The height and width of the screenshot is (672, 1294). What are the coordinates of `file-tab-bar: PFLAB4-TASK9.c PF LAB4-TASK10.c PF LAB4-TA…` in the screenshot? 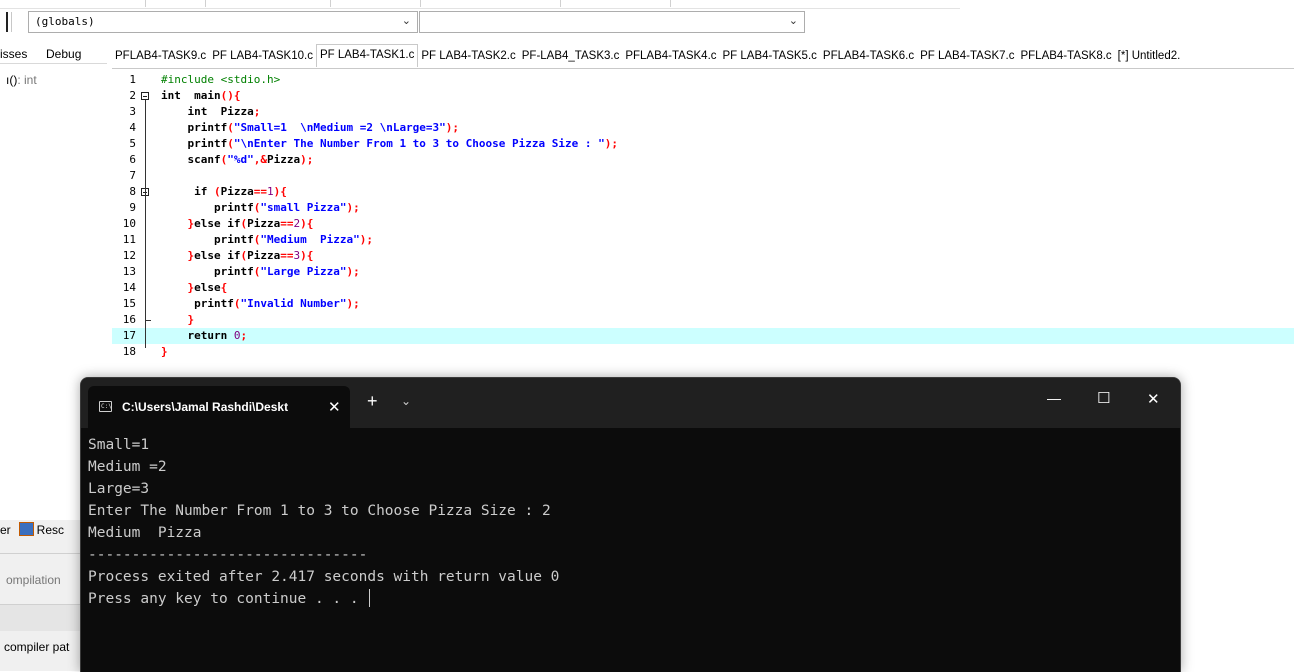 It's located at (703, 56).